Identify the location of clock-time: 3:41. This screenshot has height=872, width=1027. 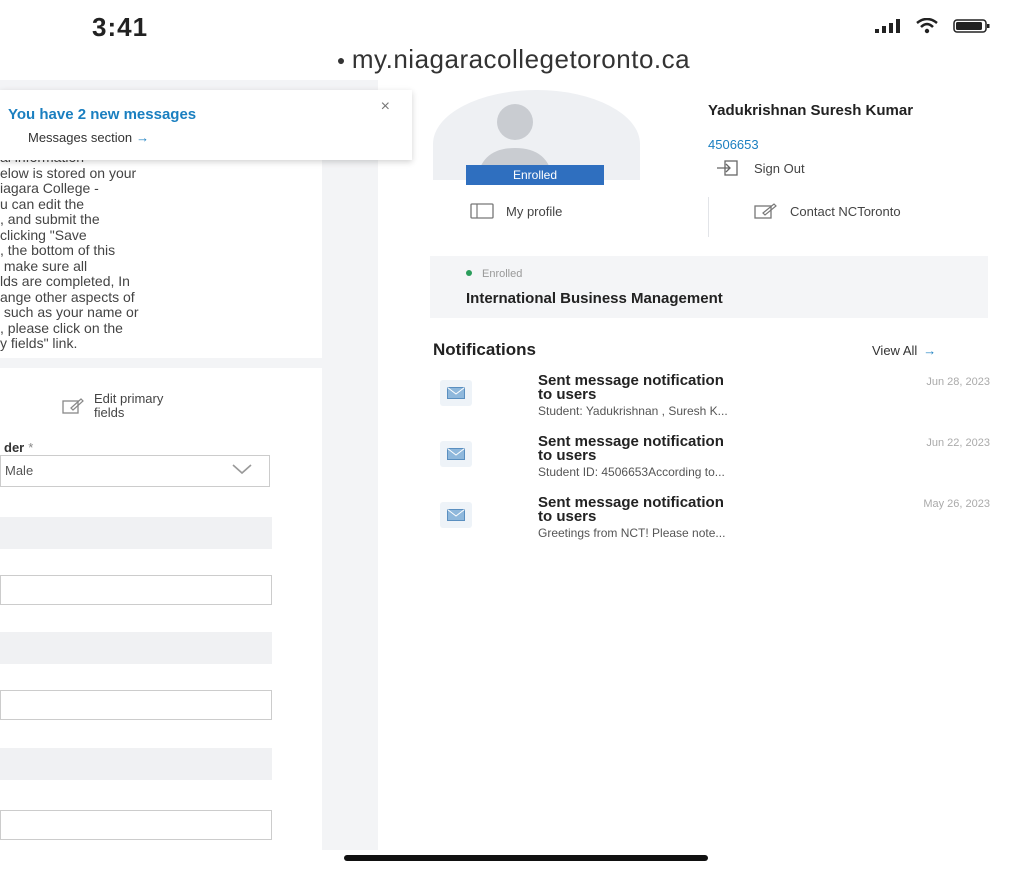
(120, 27).